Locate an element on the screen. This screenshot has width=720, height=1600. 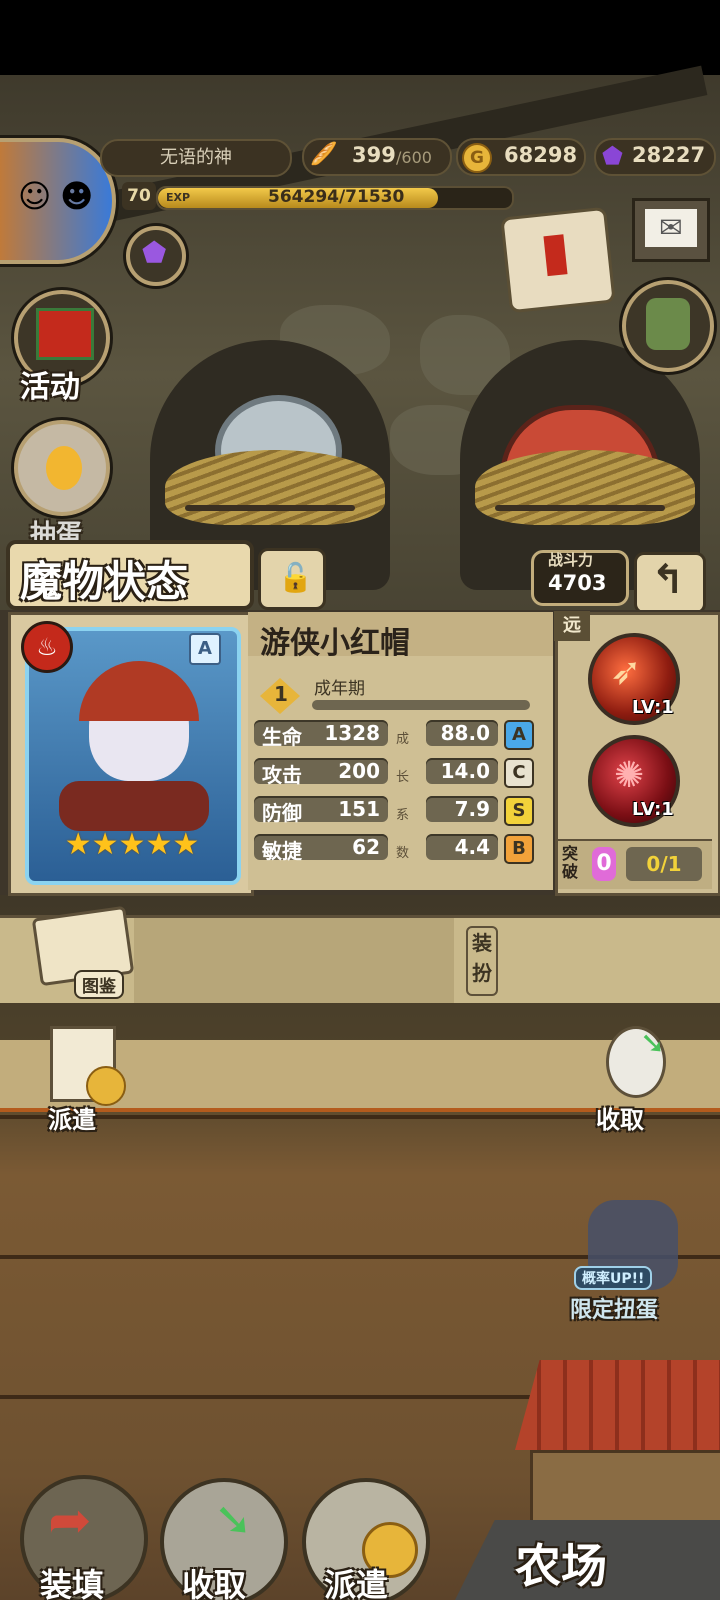
bottom-dispatch-label: 派遣 is located at coordinates (356, 1583).